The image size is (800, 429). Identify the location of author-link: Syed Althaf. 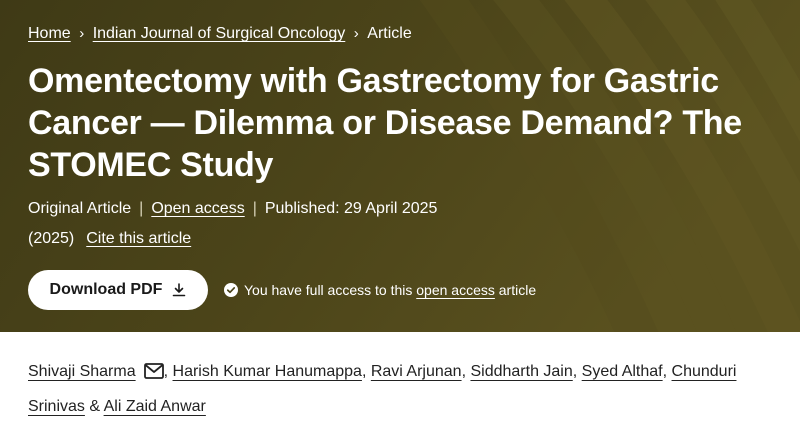
(622, 371).